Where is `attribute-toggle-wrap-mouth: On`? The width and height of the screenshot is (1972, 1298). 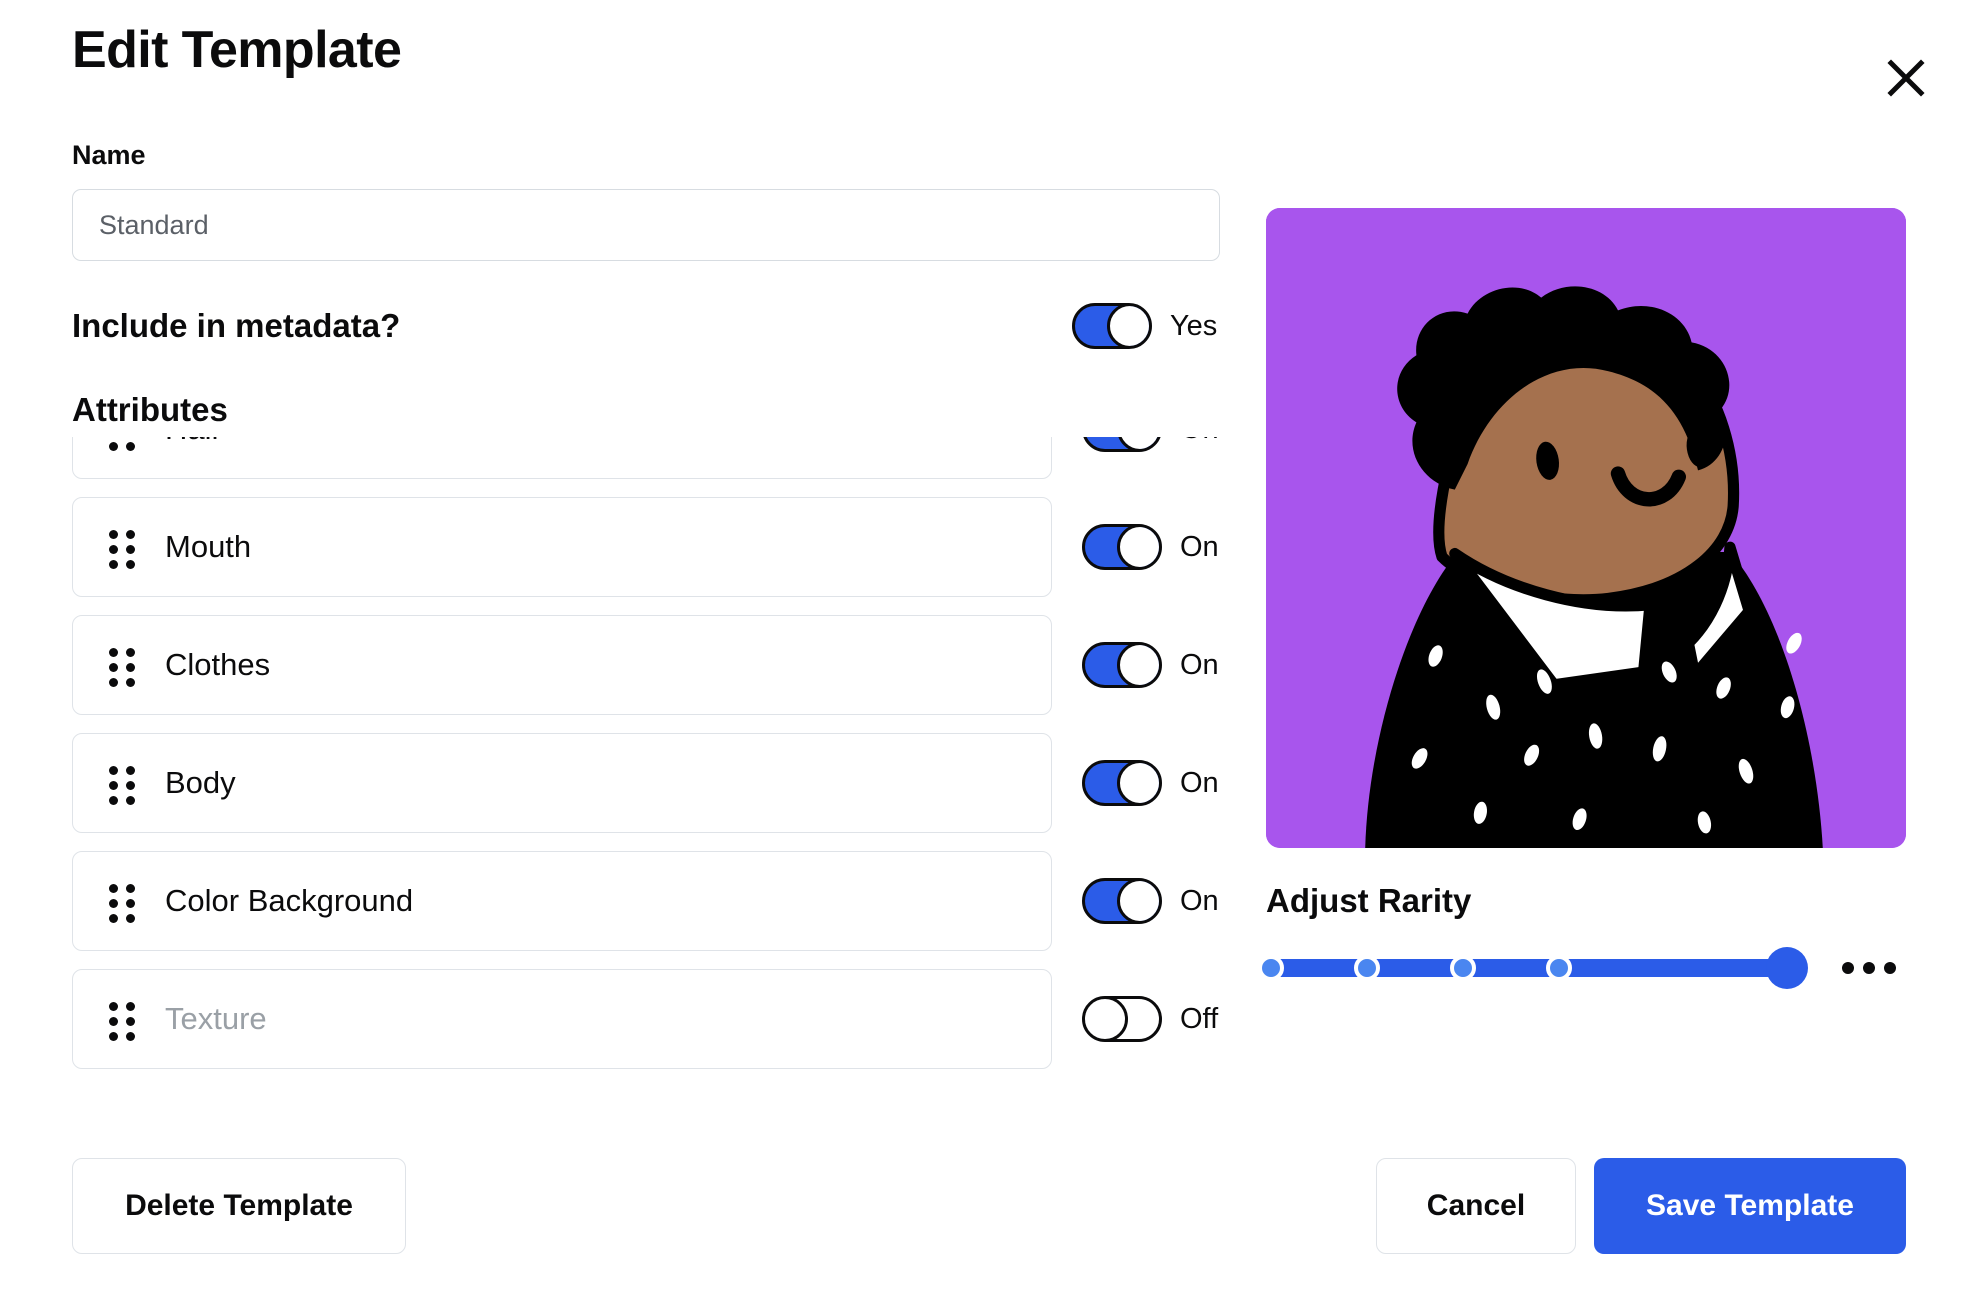 attribute-toggle-wrap-mouth: On is located at coordinates (1152, 547).